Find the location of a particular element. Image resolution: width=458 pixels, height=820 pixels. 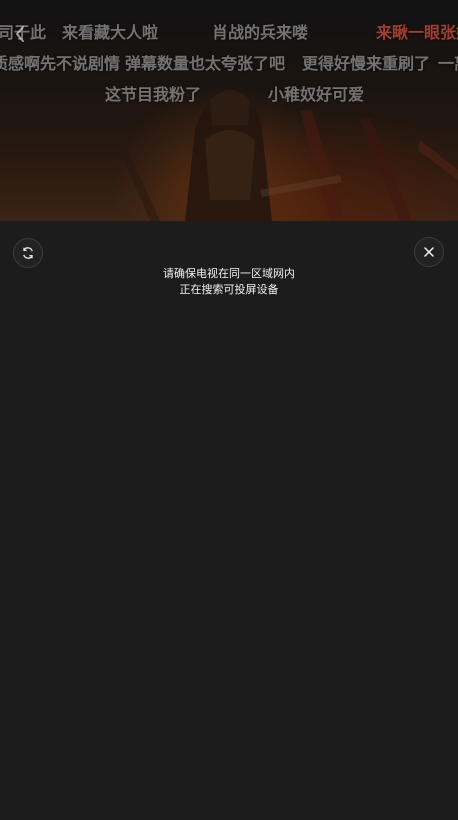

close-button is located at coordinates (429, 252).